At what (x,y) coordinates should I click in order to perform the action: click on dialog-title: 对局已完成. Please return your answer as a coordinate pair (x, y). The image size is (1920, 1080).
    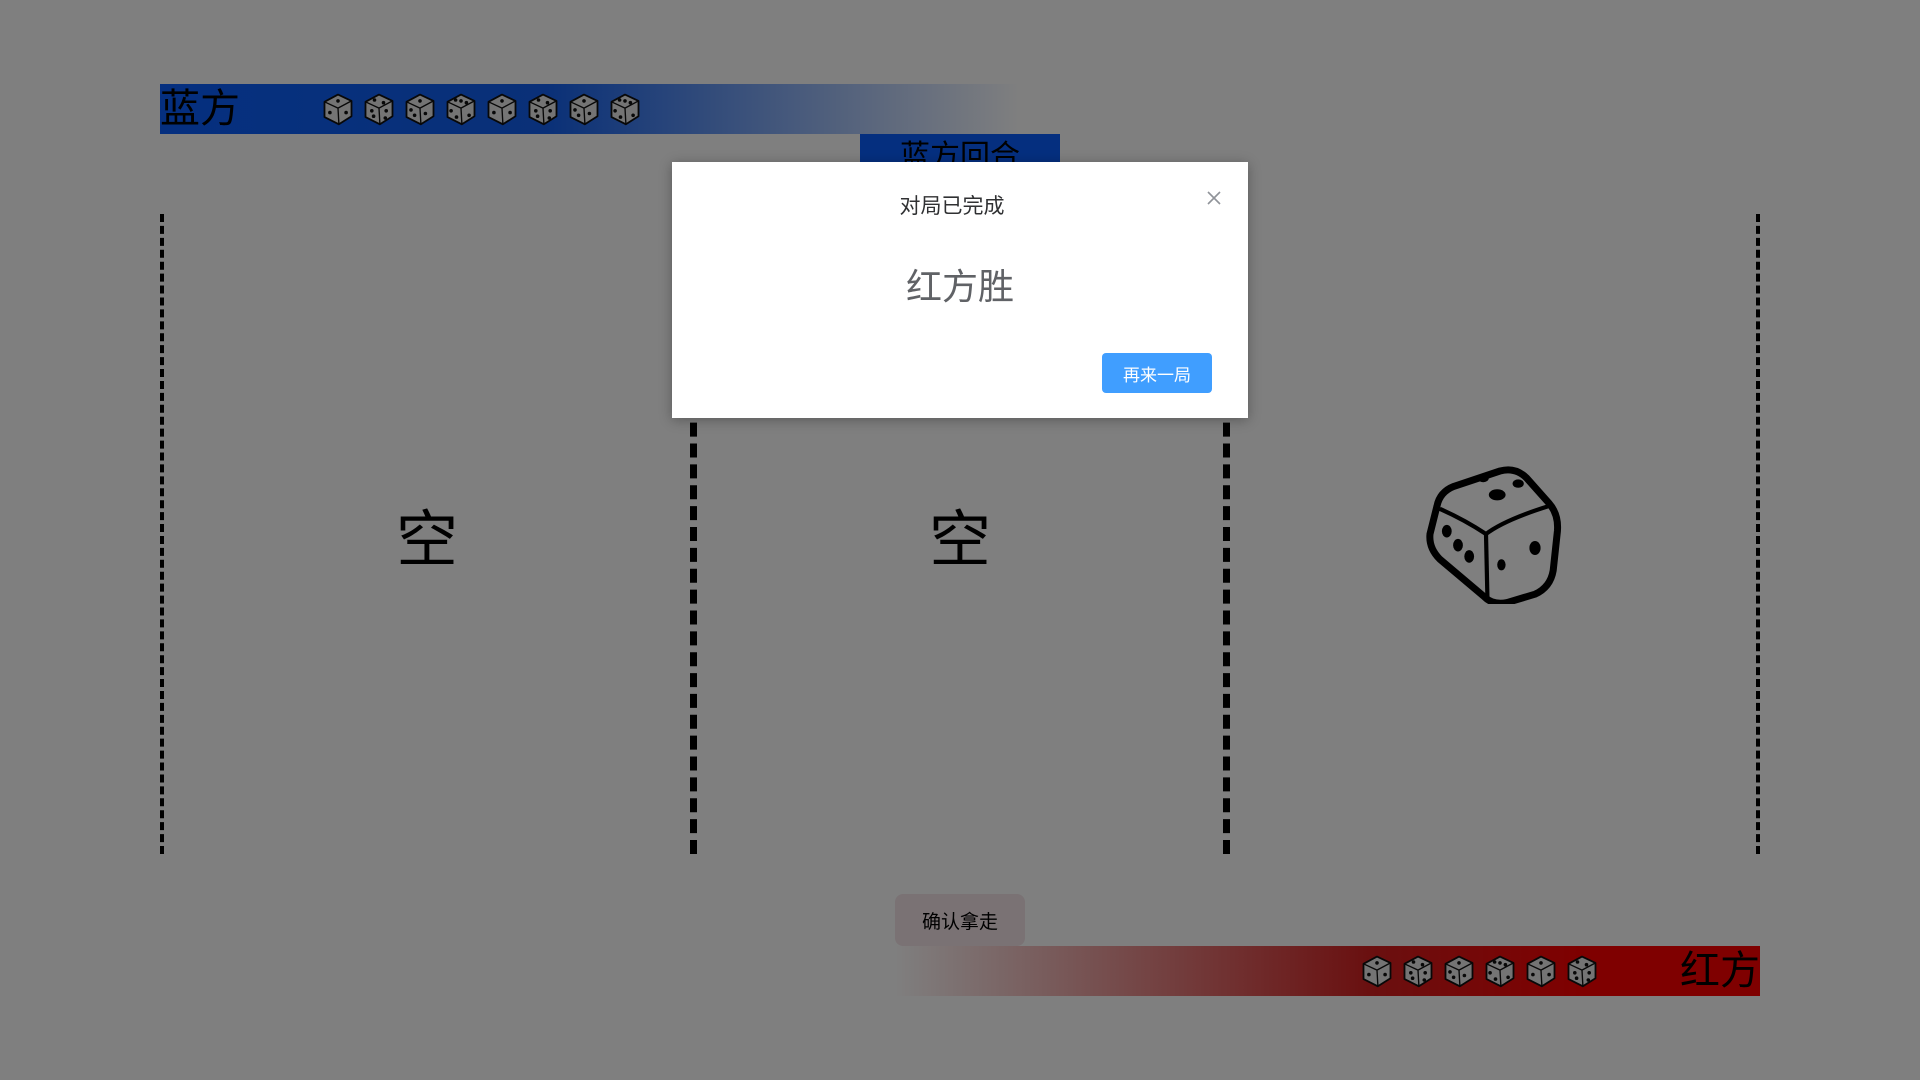
    Looking at the image, I should click on (952, 206).